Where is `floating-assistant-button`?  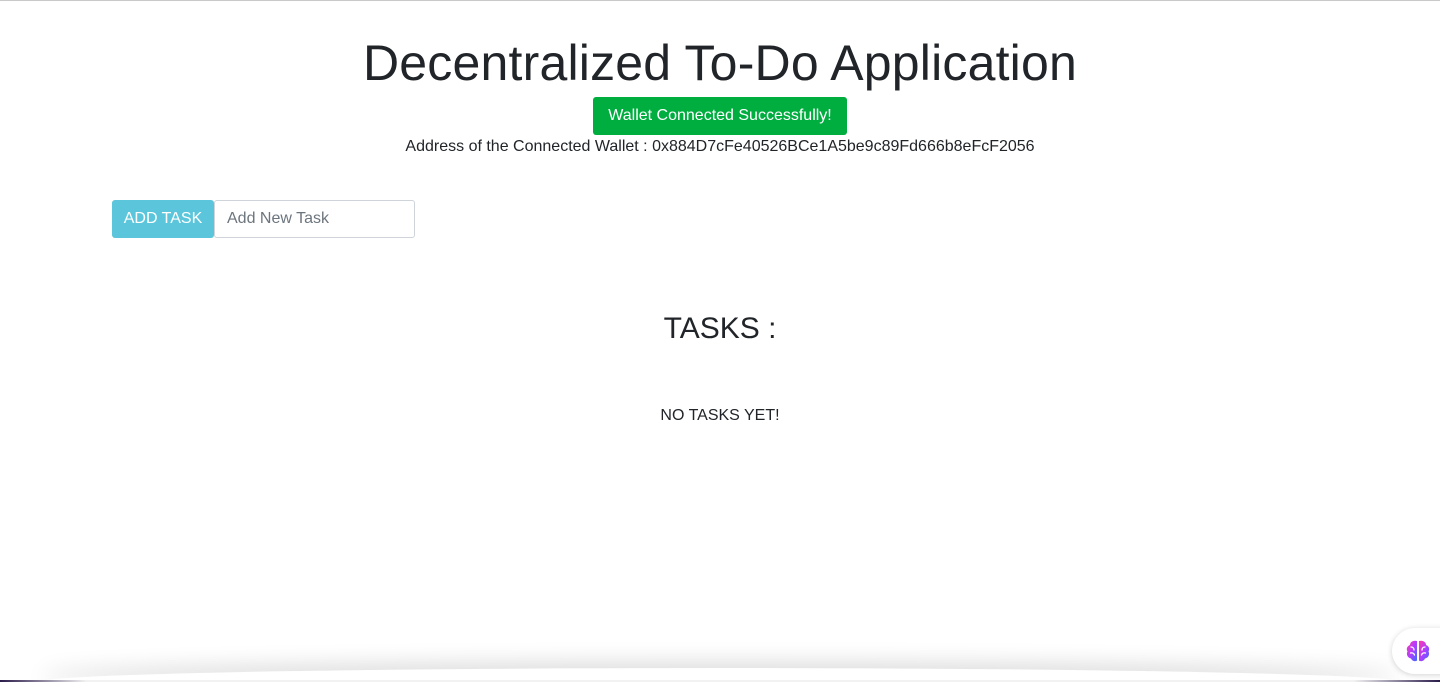 floating-assistant-button is located at coordinates (1416, 651).